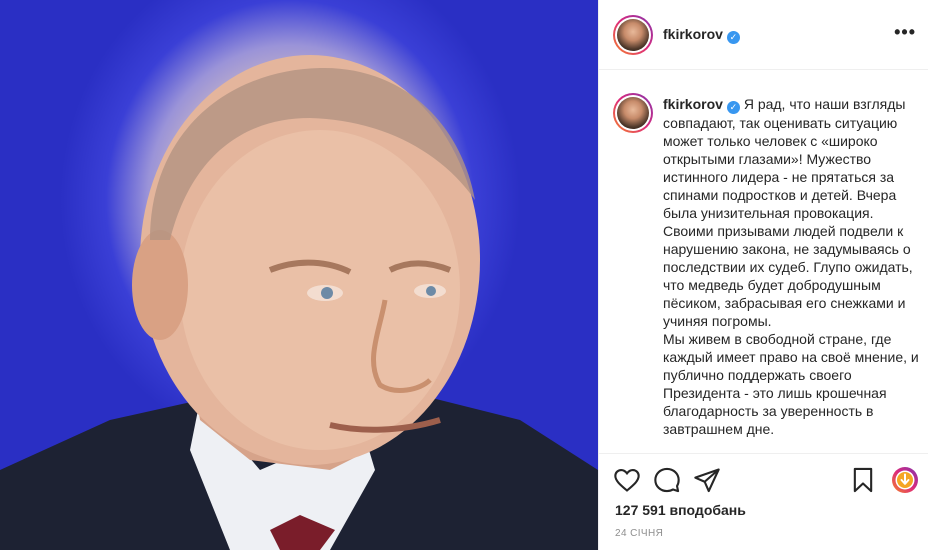 The width and height of the screenshot is (928, 550). Describe the element at coordinates (905, 480) in the screenshot. I see `download-icon` at that location.